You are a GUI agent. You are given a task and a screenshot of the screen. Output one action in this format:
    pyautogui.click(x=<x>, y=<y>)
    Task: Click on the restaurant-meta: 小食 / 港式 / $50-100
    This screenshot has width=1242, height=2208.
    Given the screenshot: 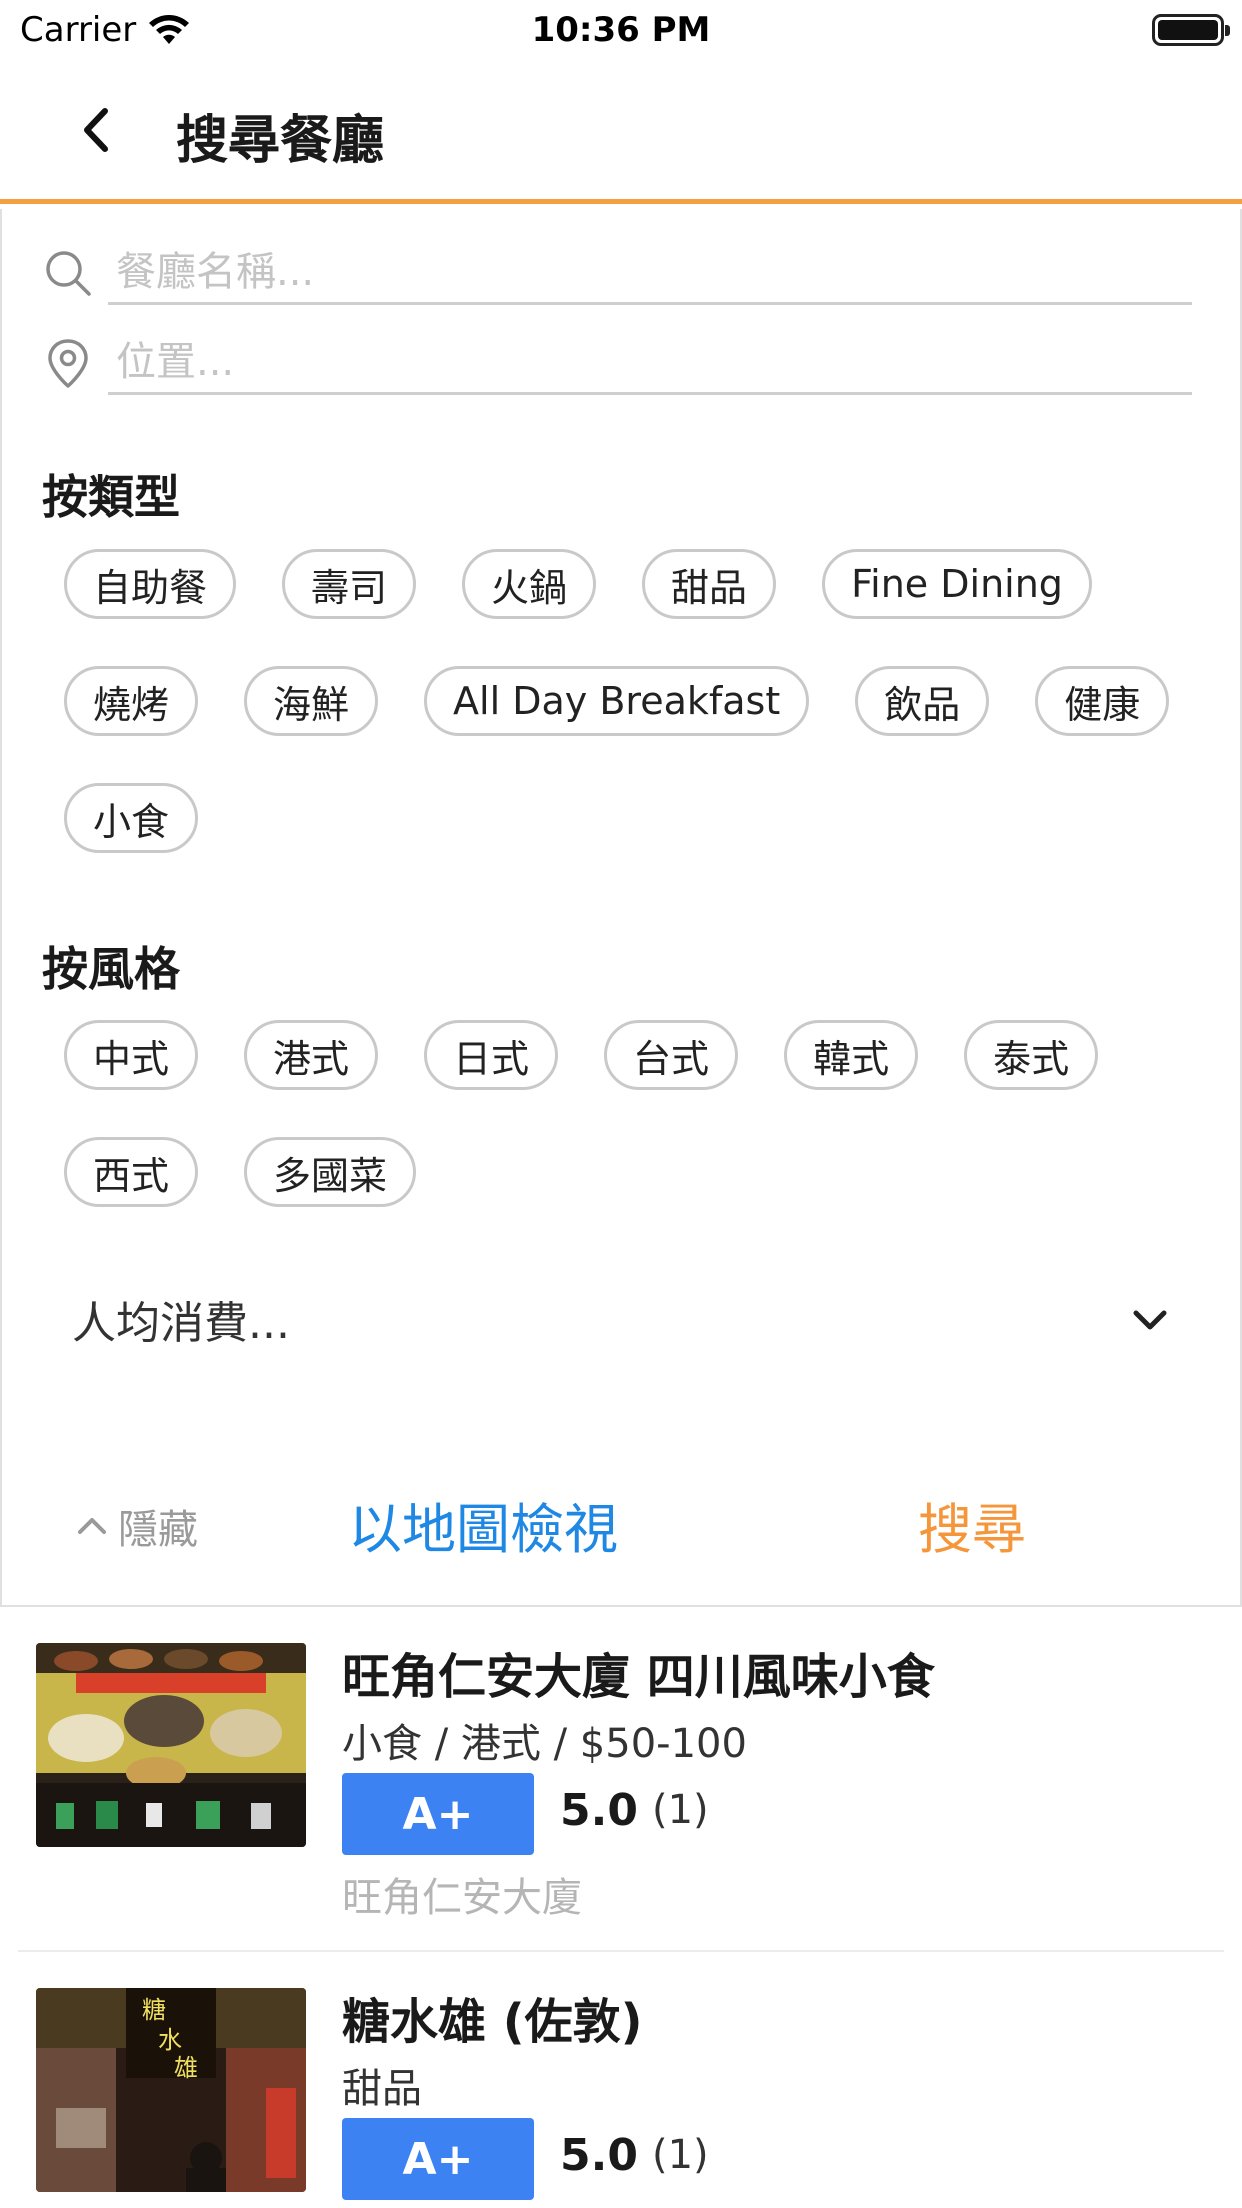 What is the action you would take?
    pyautogui.click(x=544, y=1744)
    